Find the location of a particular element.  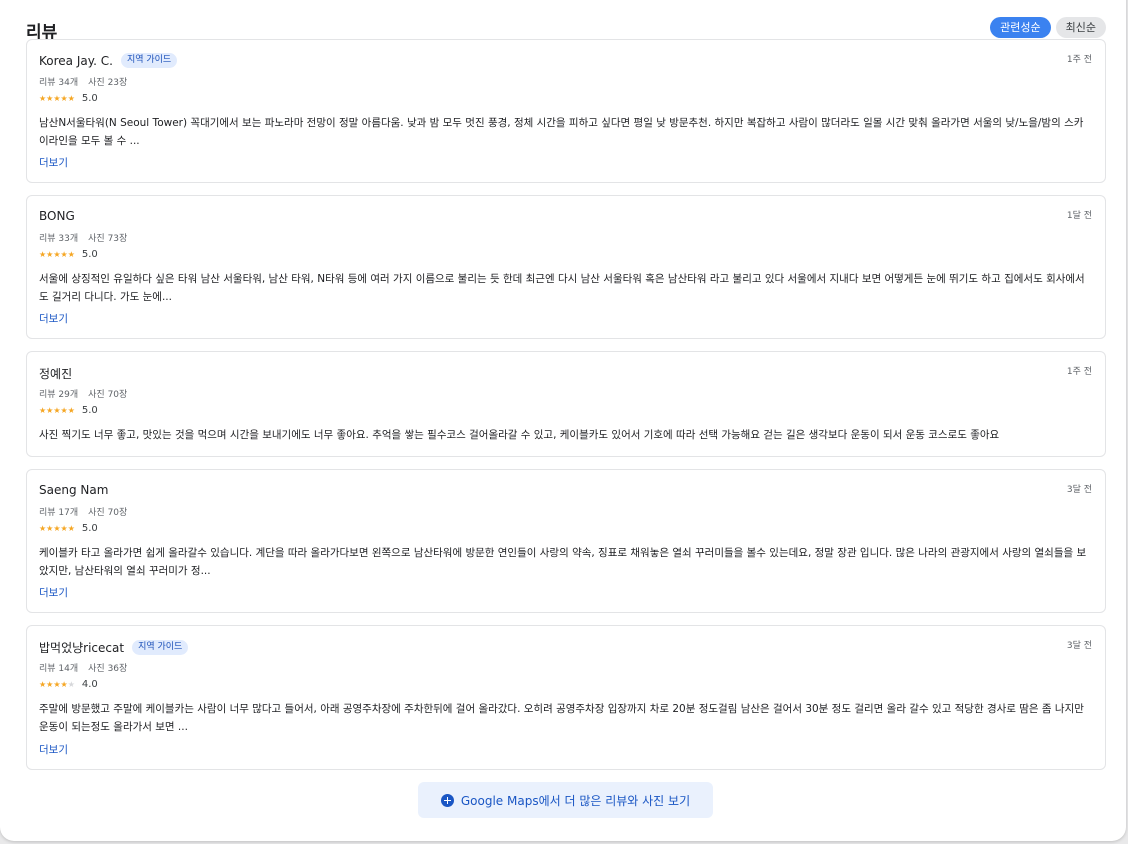

review-author-stats: 리뷰 17개 사진 70장 is located at coordinates (83, 511).